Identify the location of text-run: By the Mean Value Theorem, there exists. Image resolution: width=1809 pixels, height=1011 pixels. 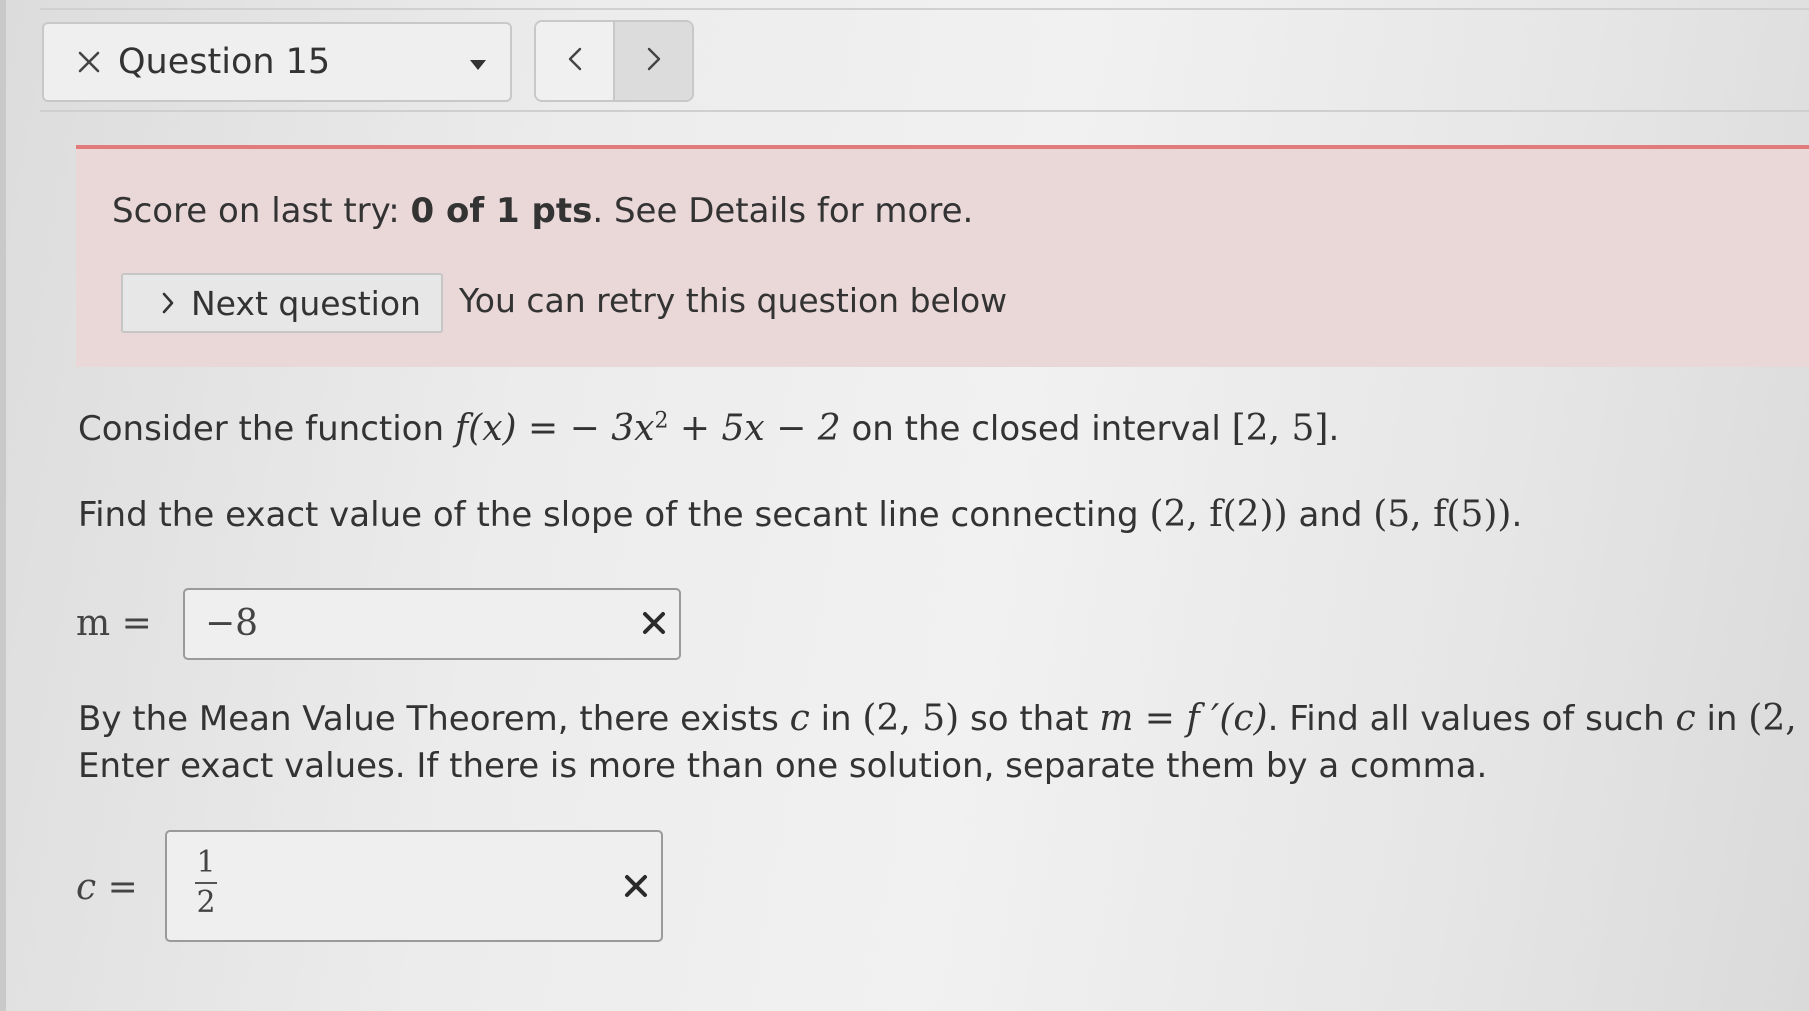
(434, 719).